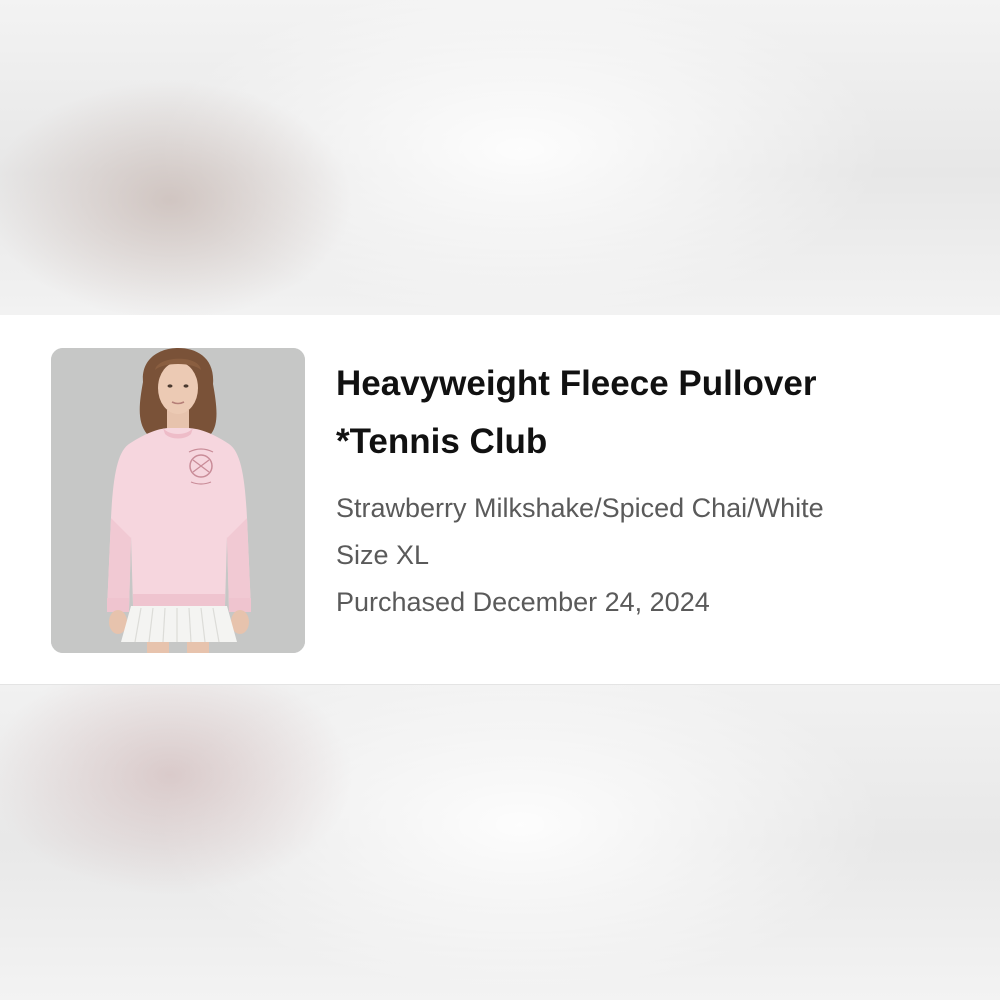  I want to click on product-title: Heavyweight Fleece Pullover *Tennis Club, so click(656, 413).